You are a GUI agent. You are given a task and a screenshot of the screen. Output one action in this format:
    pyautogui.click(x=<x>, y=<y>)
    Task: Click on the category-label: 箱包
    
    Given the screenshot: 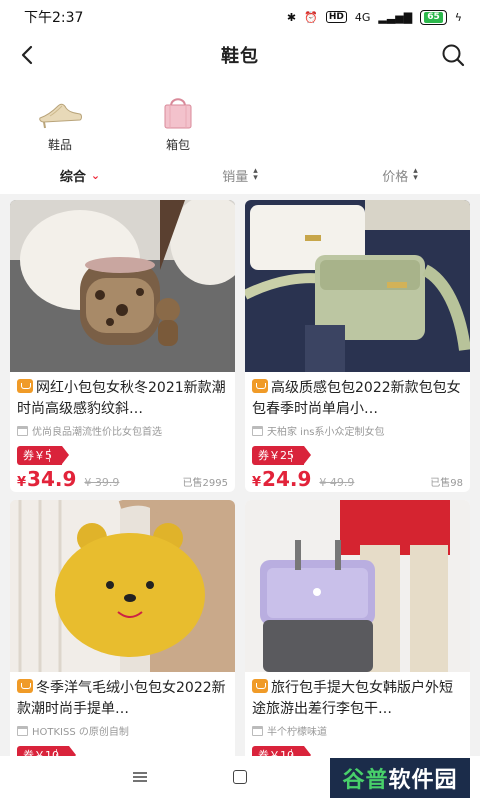 What is the action you would take?
    pyautogui.click(x=177, y=145)
    